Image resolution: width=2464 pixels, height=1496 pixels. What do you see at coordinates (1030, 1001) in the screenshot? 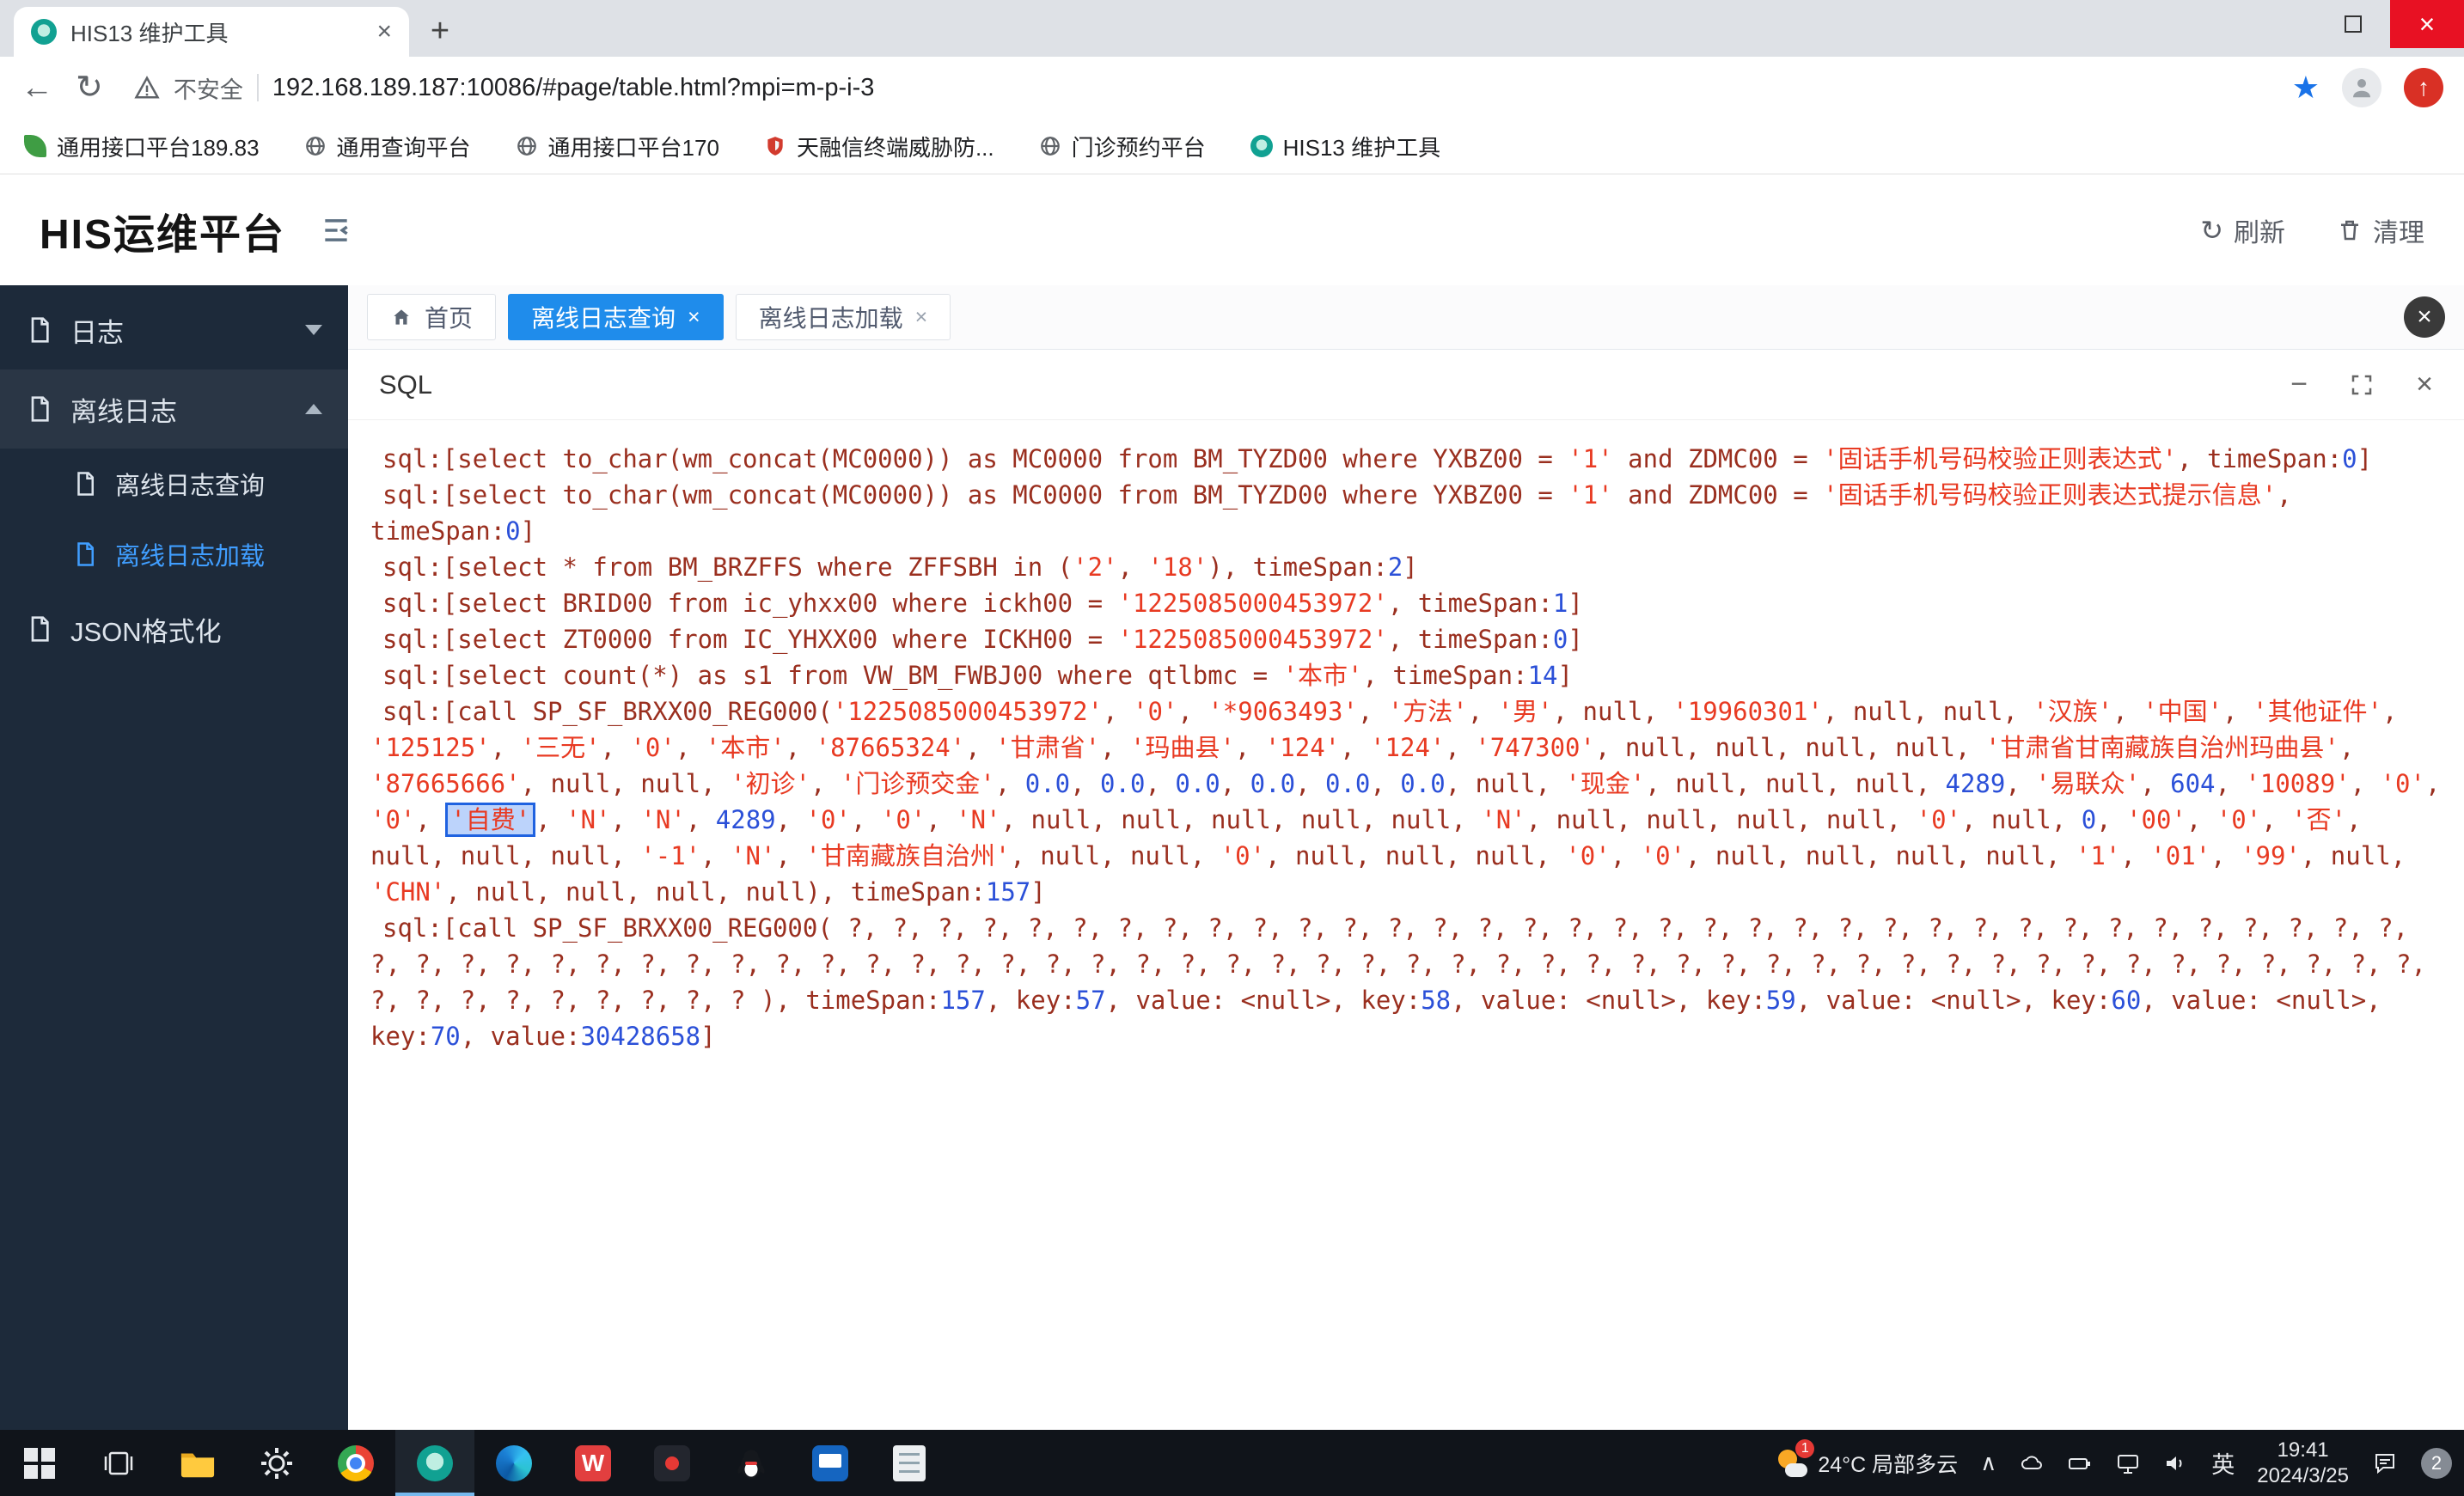
I see `sql-segment: , key:` at bounding box center [1030, 1001].